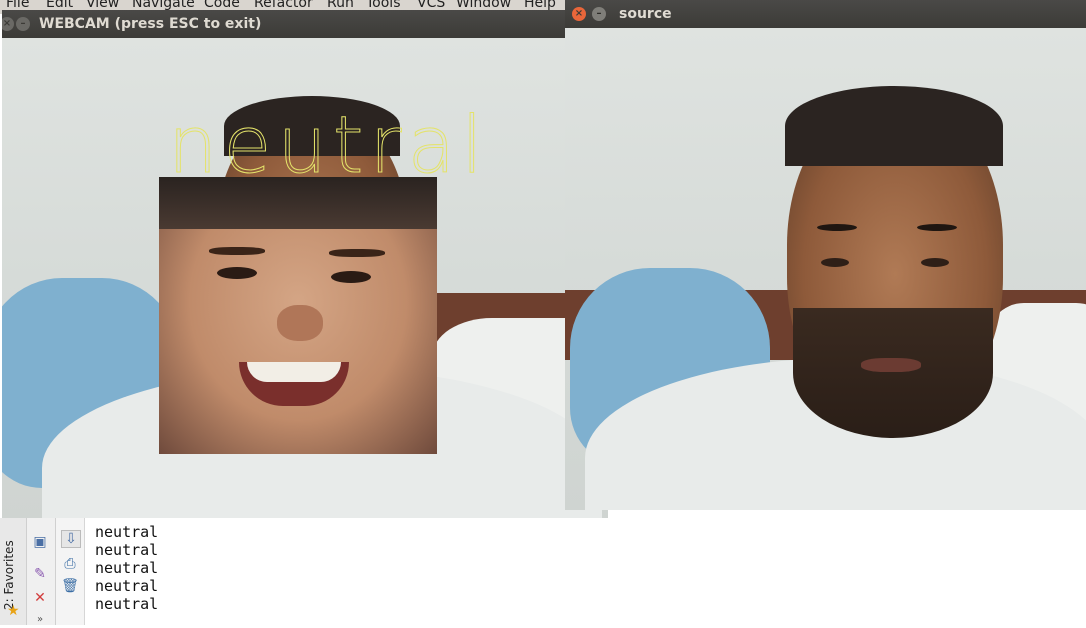  I want to click on more-icon: », so click(40, 620).